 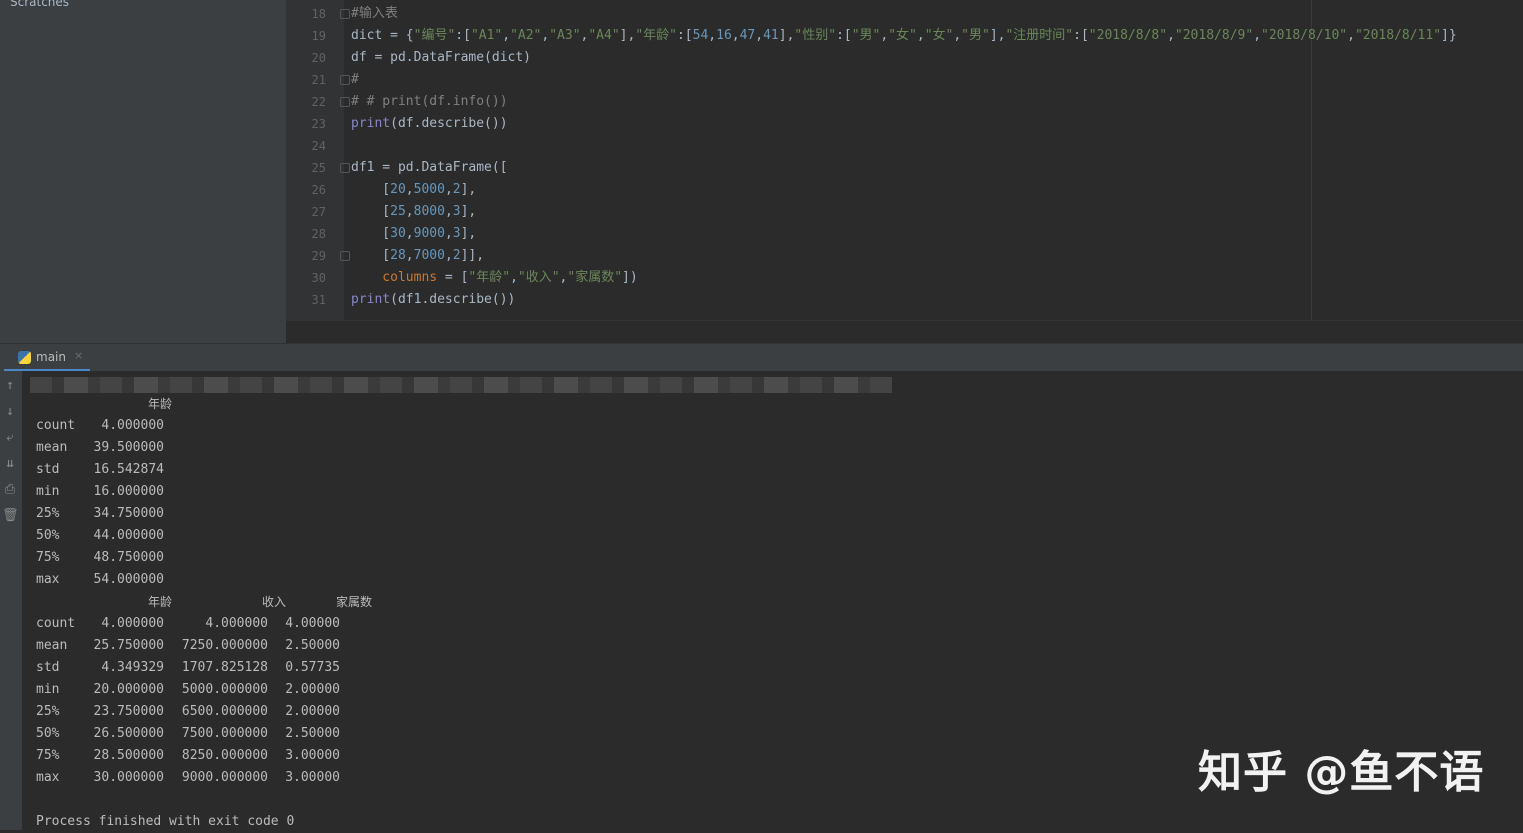 What do you see at coordinates (318, 212) in the screenshot?
I see `line-number: 27` at bounding box center [318, 212].